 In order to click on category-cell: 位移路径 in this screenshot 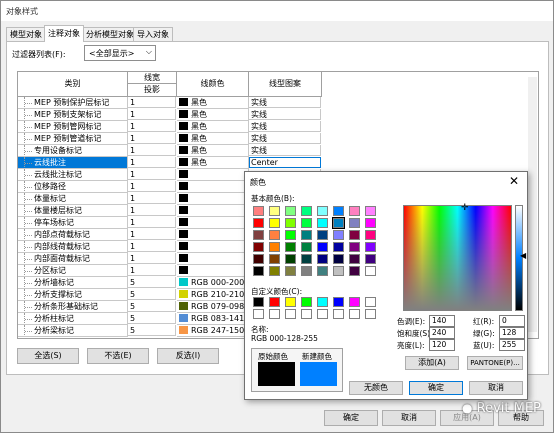, I will do `click(73, 187)`.